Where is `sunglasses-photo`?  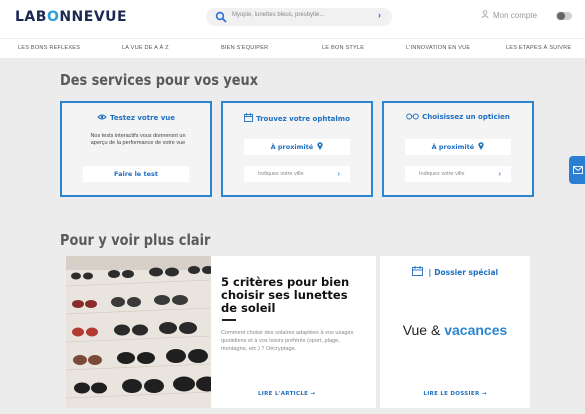
sunglasses-photo is located at coordinates (138, 332).